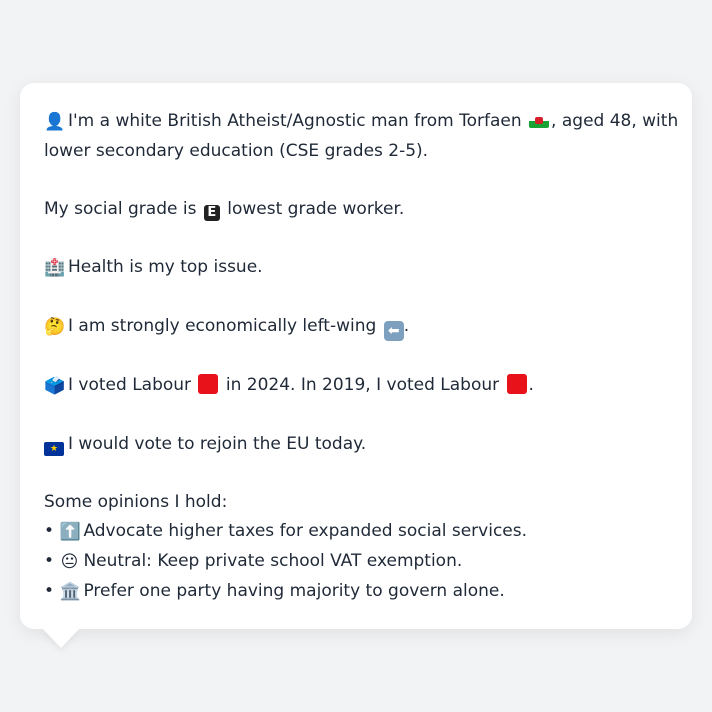  Describe the element at coordinates (211, 213) in the screenshot. I see `grade-e-badge: E` at that location.